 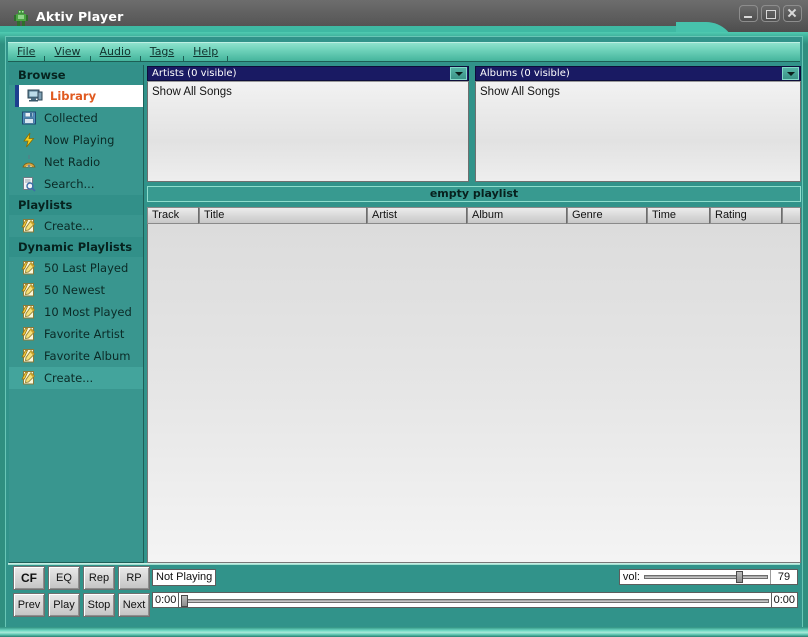 I want to click on albums-pane: Albums (0 visible) Show All Songs, so click(x=638, y=125).